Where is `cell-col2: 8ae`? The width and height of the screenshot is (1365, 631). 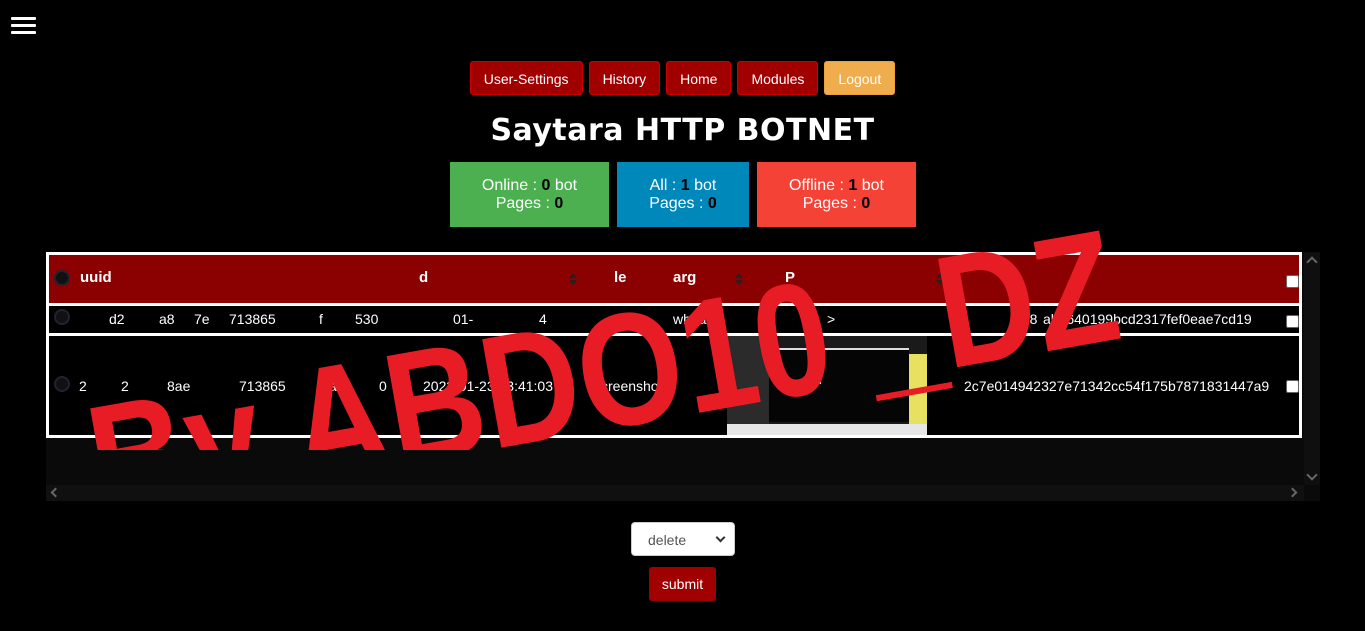 cell-col2: 8ae is located at coordinates (179, 386).